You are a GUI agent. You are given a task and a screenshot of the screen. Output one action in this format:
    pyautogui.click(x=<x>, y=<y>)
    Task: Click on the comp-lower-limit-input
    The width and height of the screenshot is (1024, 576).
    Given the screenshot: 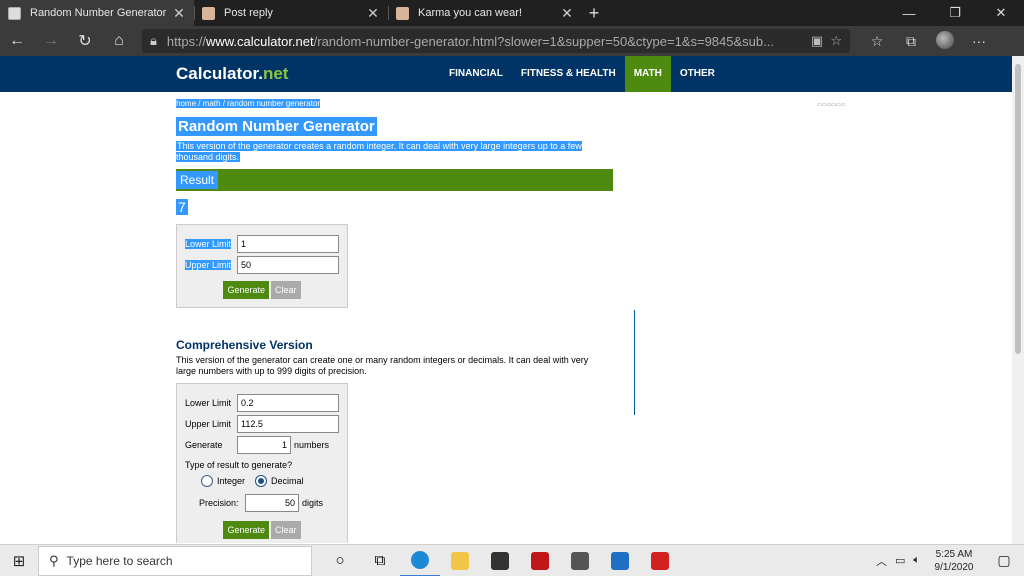 What is the action you would take?
    pyautogui.click(x=288, y=402)
    